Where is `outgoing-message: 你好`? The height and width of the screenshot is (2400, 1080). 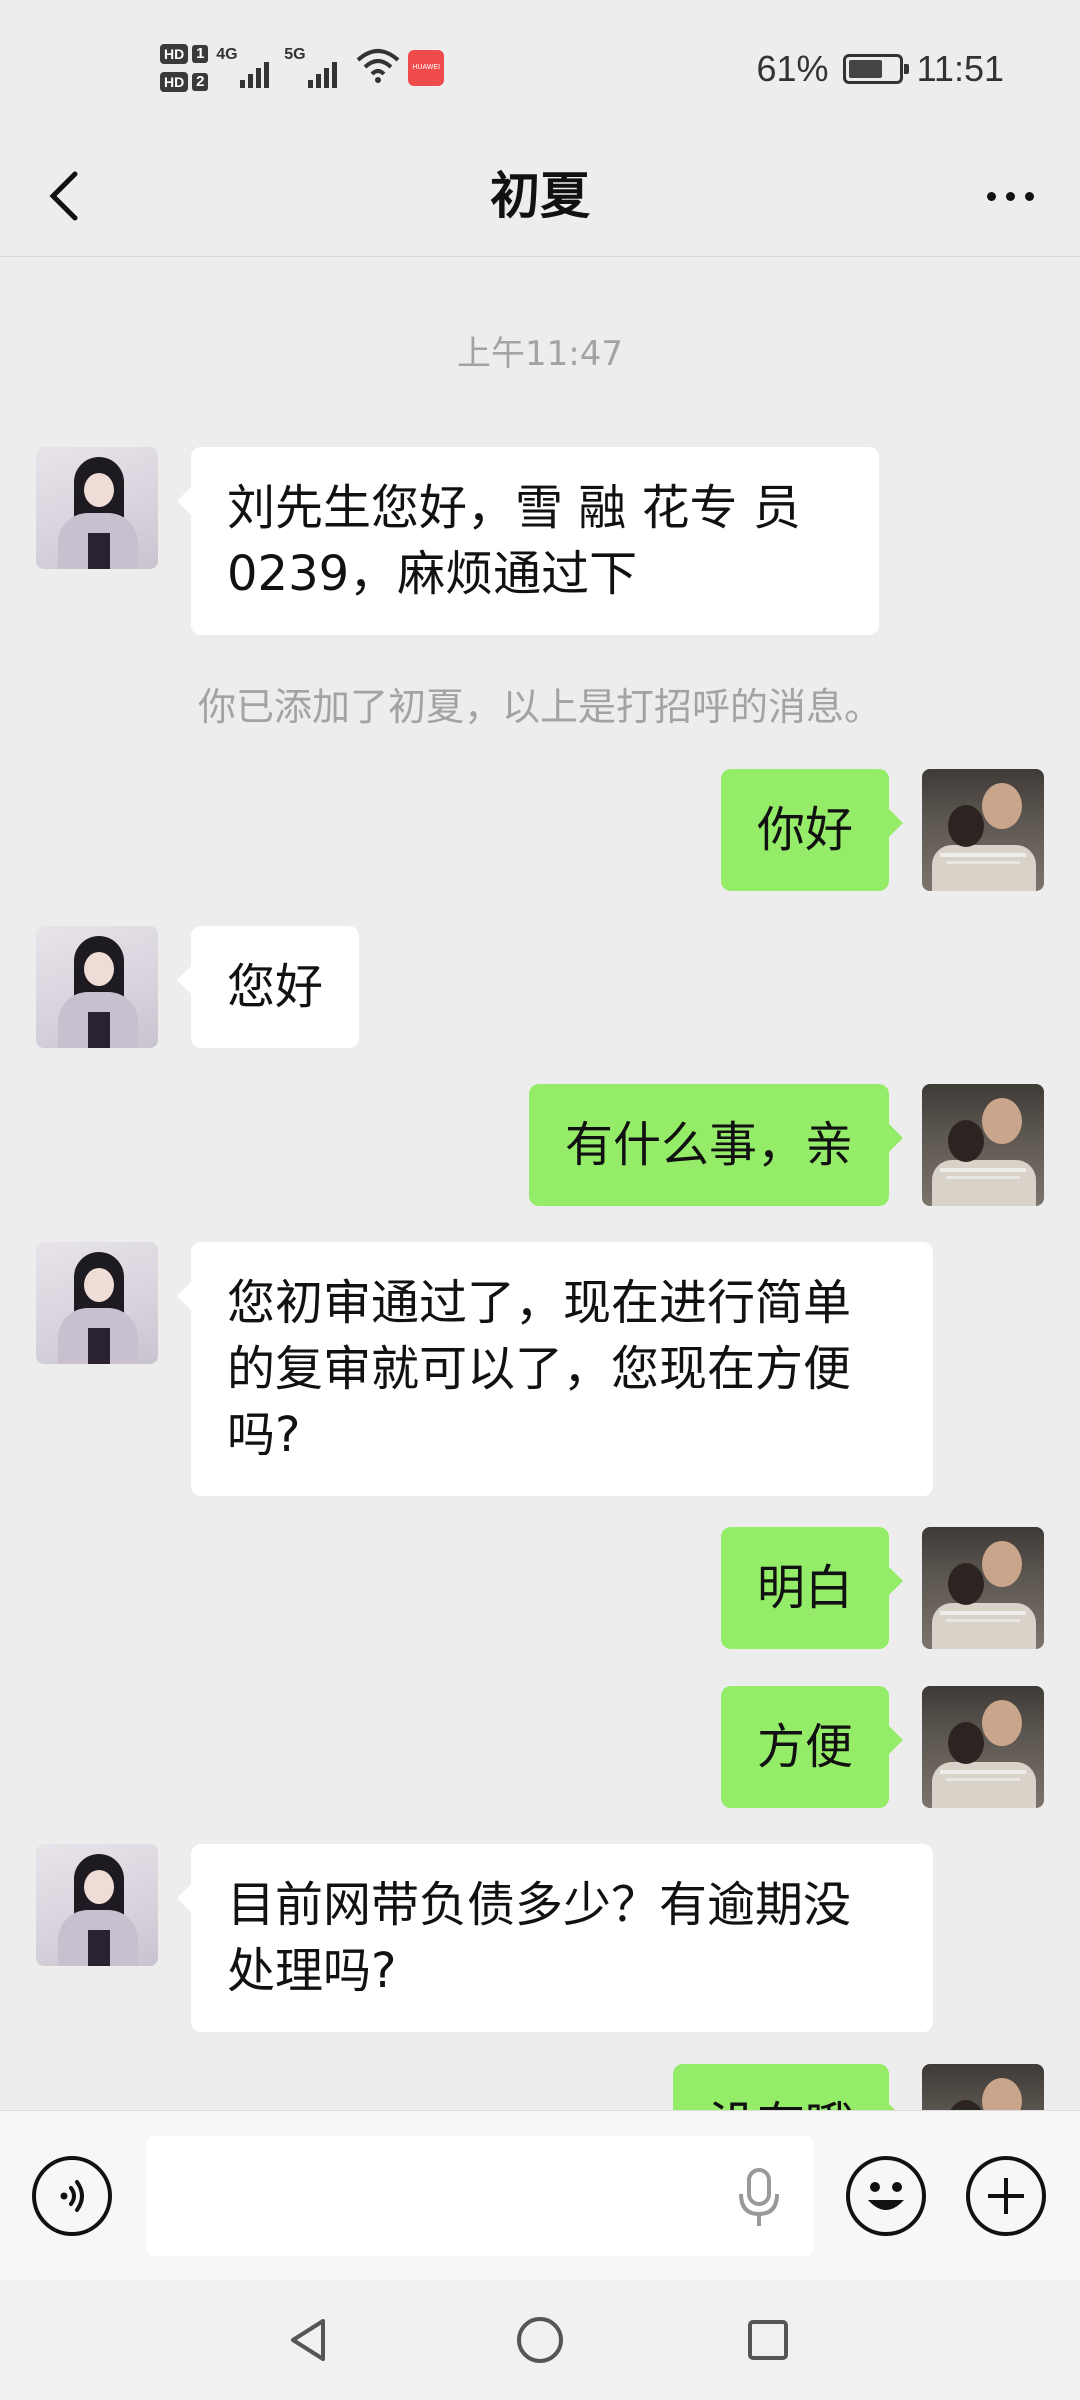
outgoing-message: 你好 is located at coordinates (812, 830).